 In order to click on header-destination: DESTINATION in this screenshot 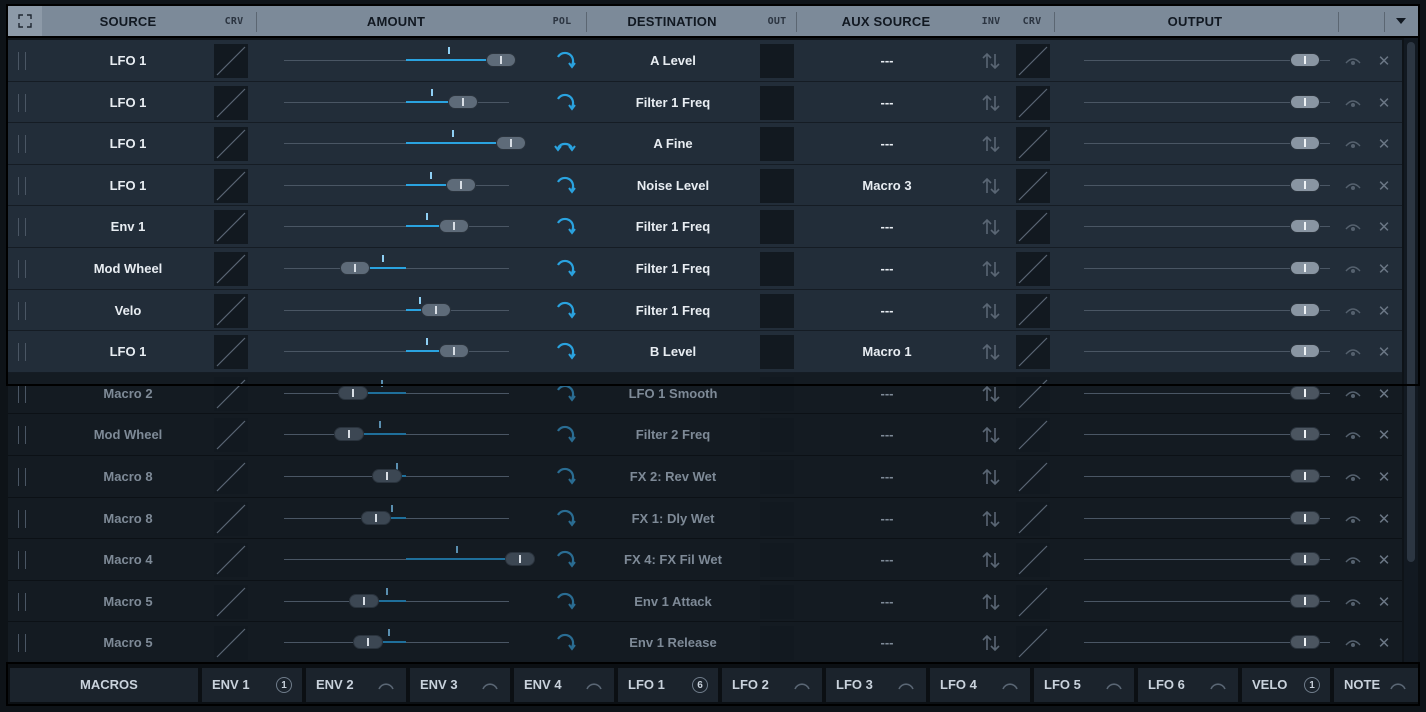, I will do `click(672, 21)`.